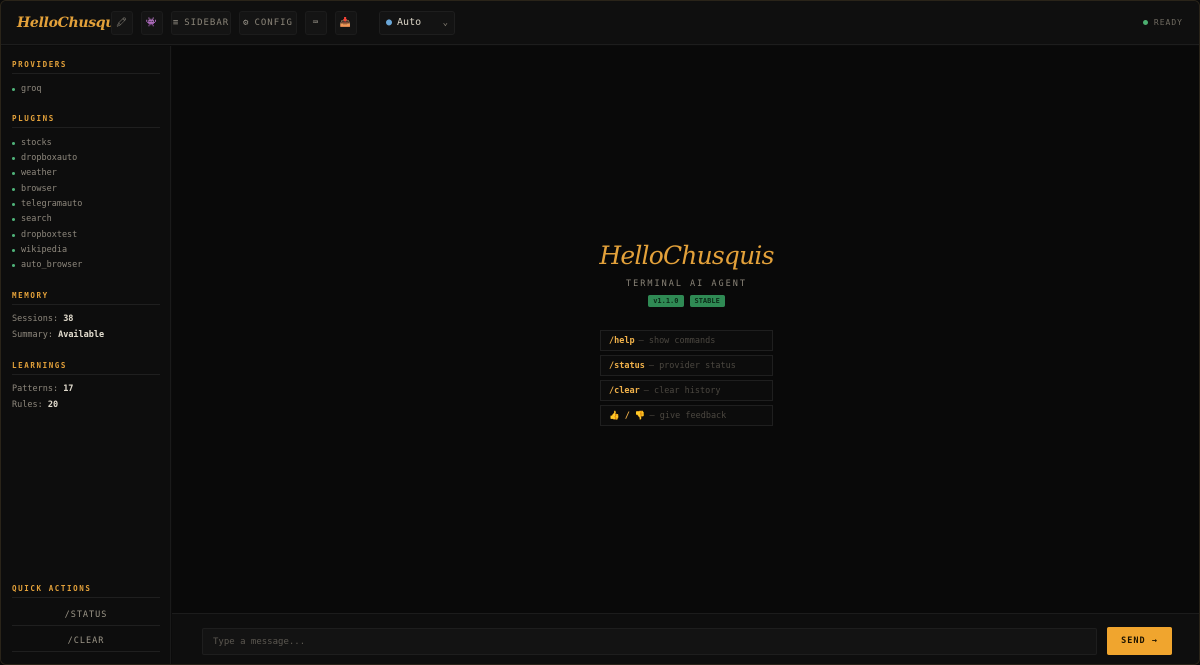 Image resolution: width=1200 pixels, height=665 pixels. I want to click on plugin-name: browser, so click(39, 189).